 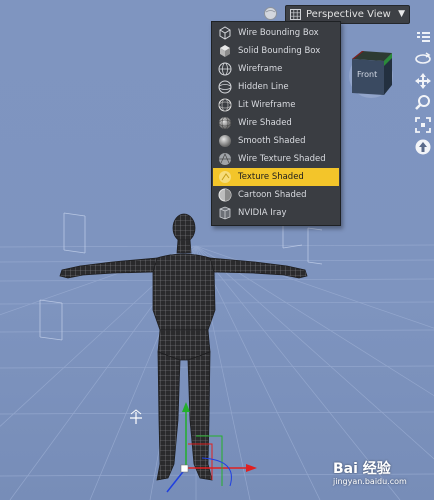 What do you see at coordinates (423, 103) in the screenshot?
I see `zoom-icon` at bounding box center [423, 103].